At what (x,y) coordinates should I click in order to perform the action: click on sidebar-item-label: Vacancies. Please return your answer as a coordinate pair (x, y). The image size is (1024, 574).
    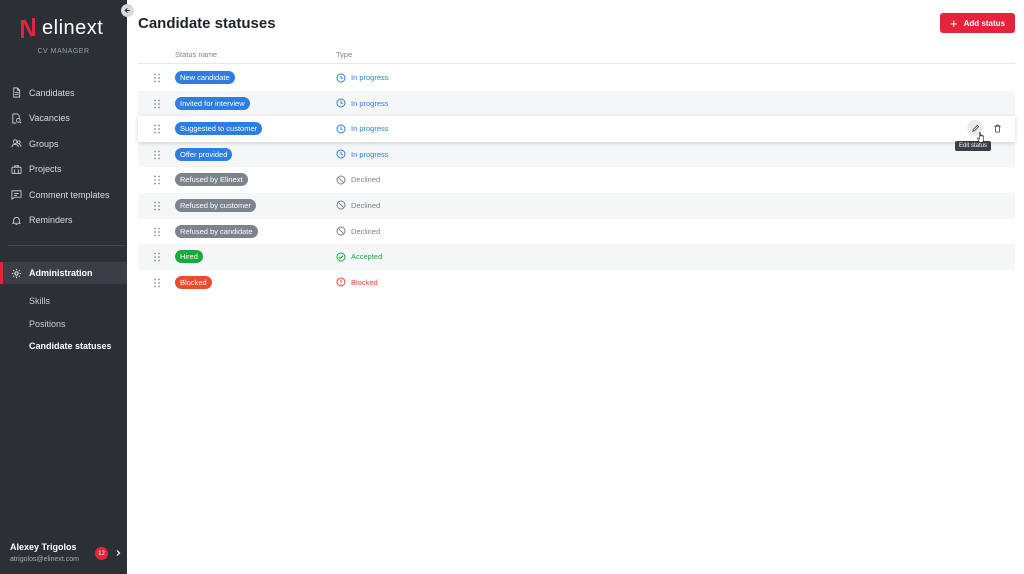
    Looking at the image, I should click on (49, 118).